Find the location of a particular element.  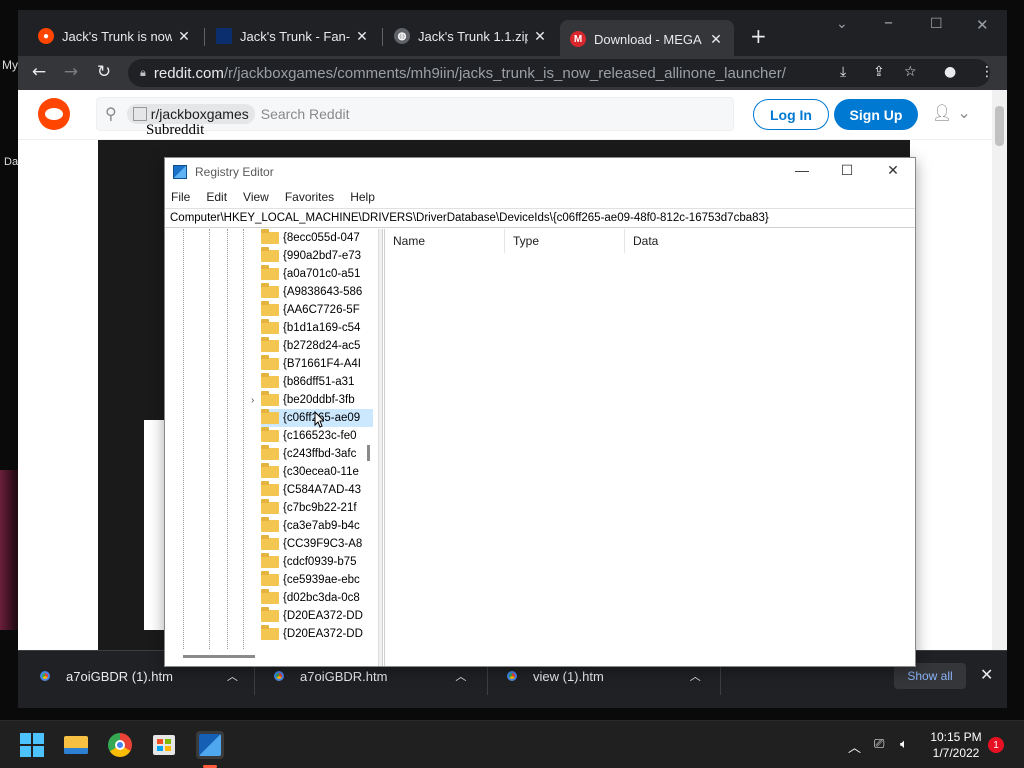

registry-key-label: {CC39F9C3-A8 is located at coordinates (323, 544).